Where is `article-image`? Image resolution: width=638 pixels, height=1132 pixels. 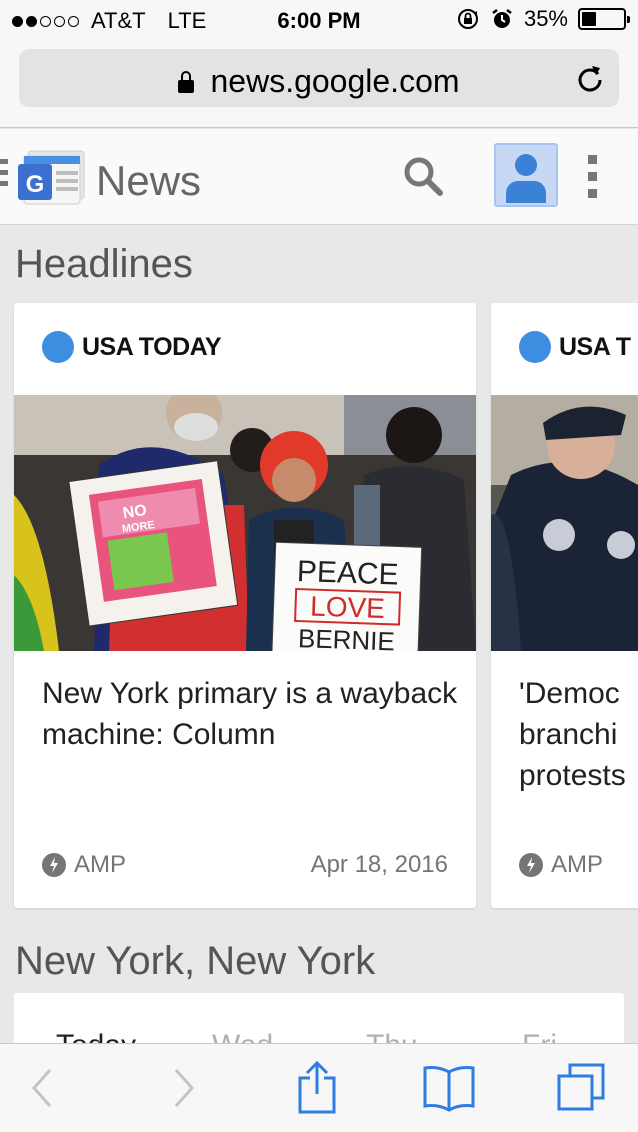 article-image is located at coordinates (564, 523).